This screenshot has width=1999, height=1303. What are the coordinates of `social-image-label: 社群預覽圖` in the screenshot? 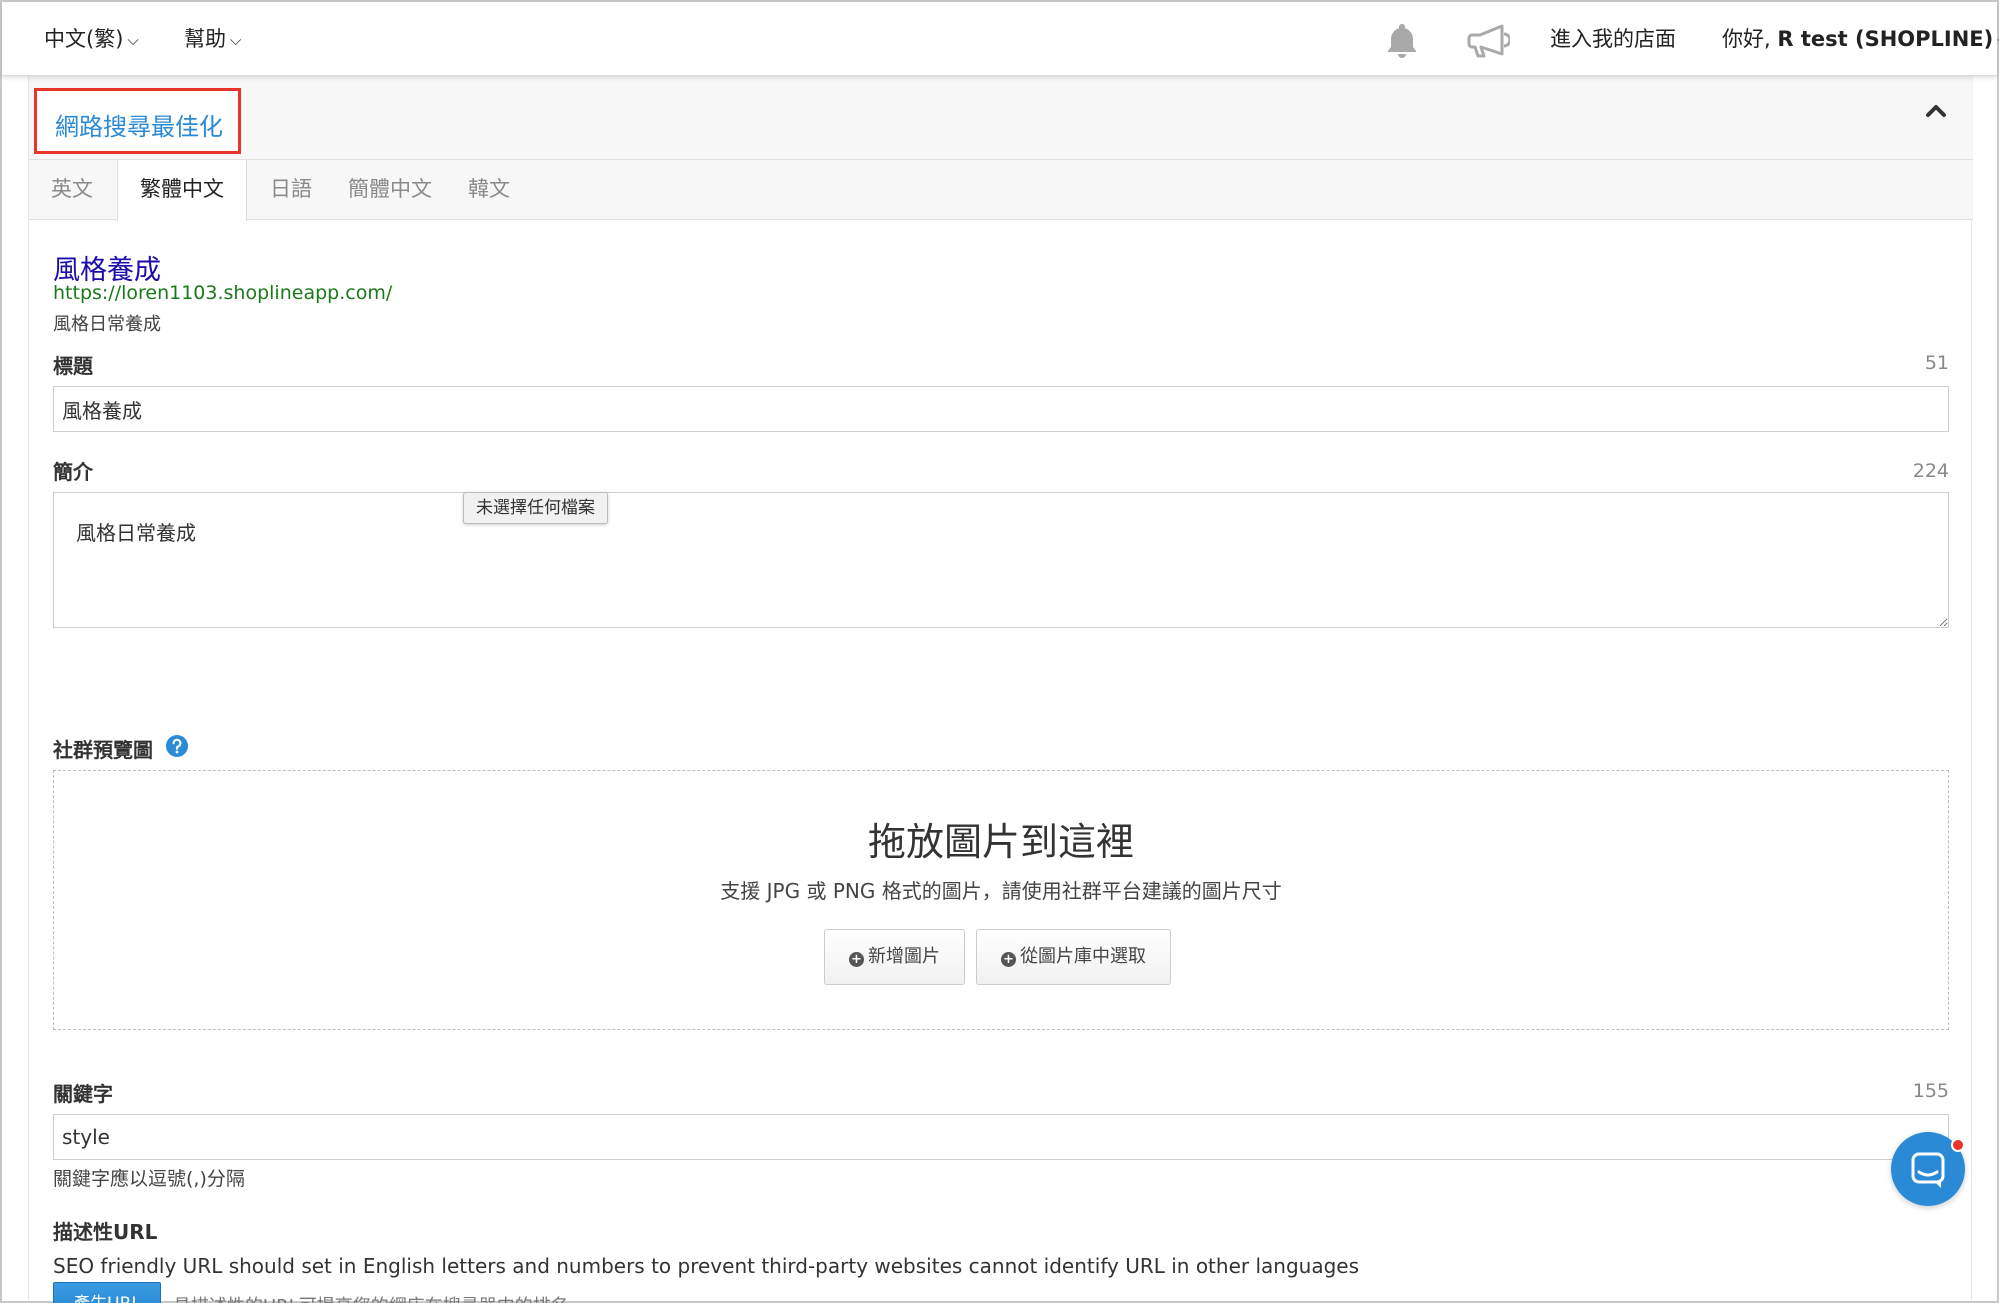 It's located at (103, 750).